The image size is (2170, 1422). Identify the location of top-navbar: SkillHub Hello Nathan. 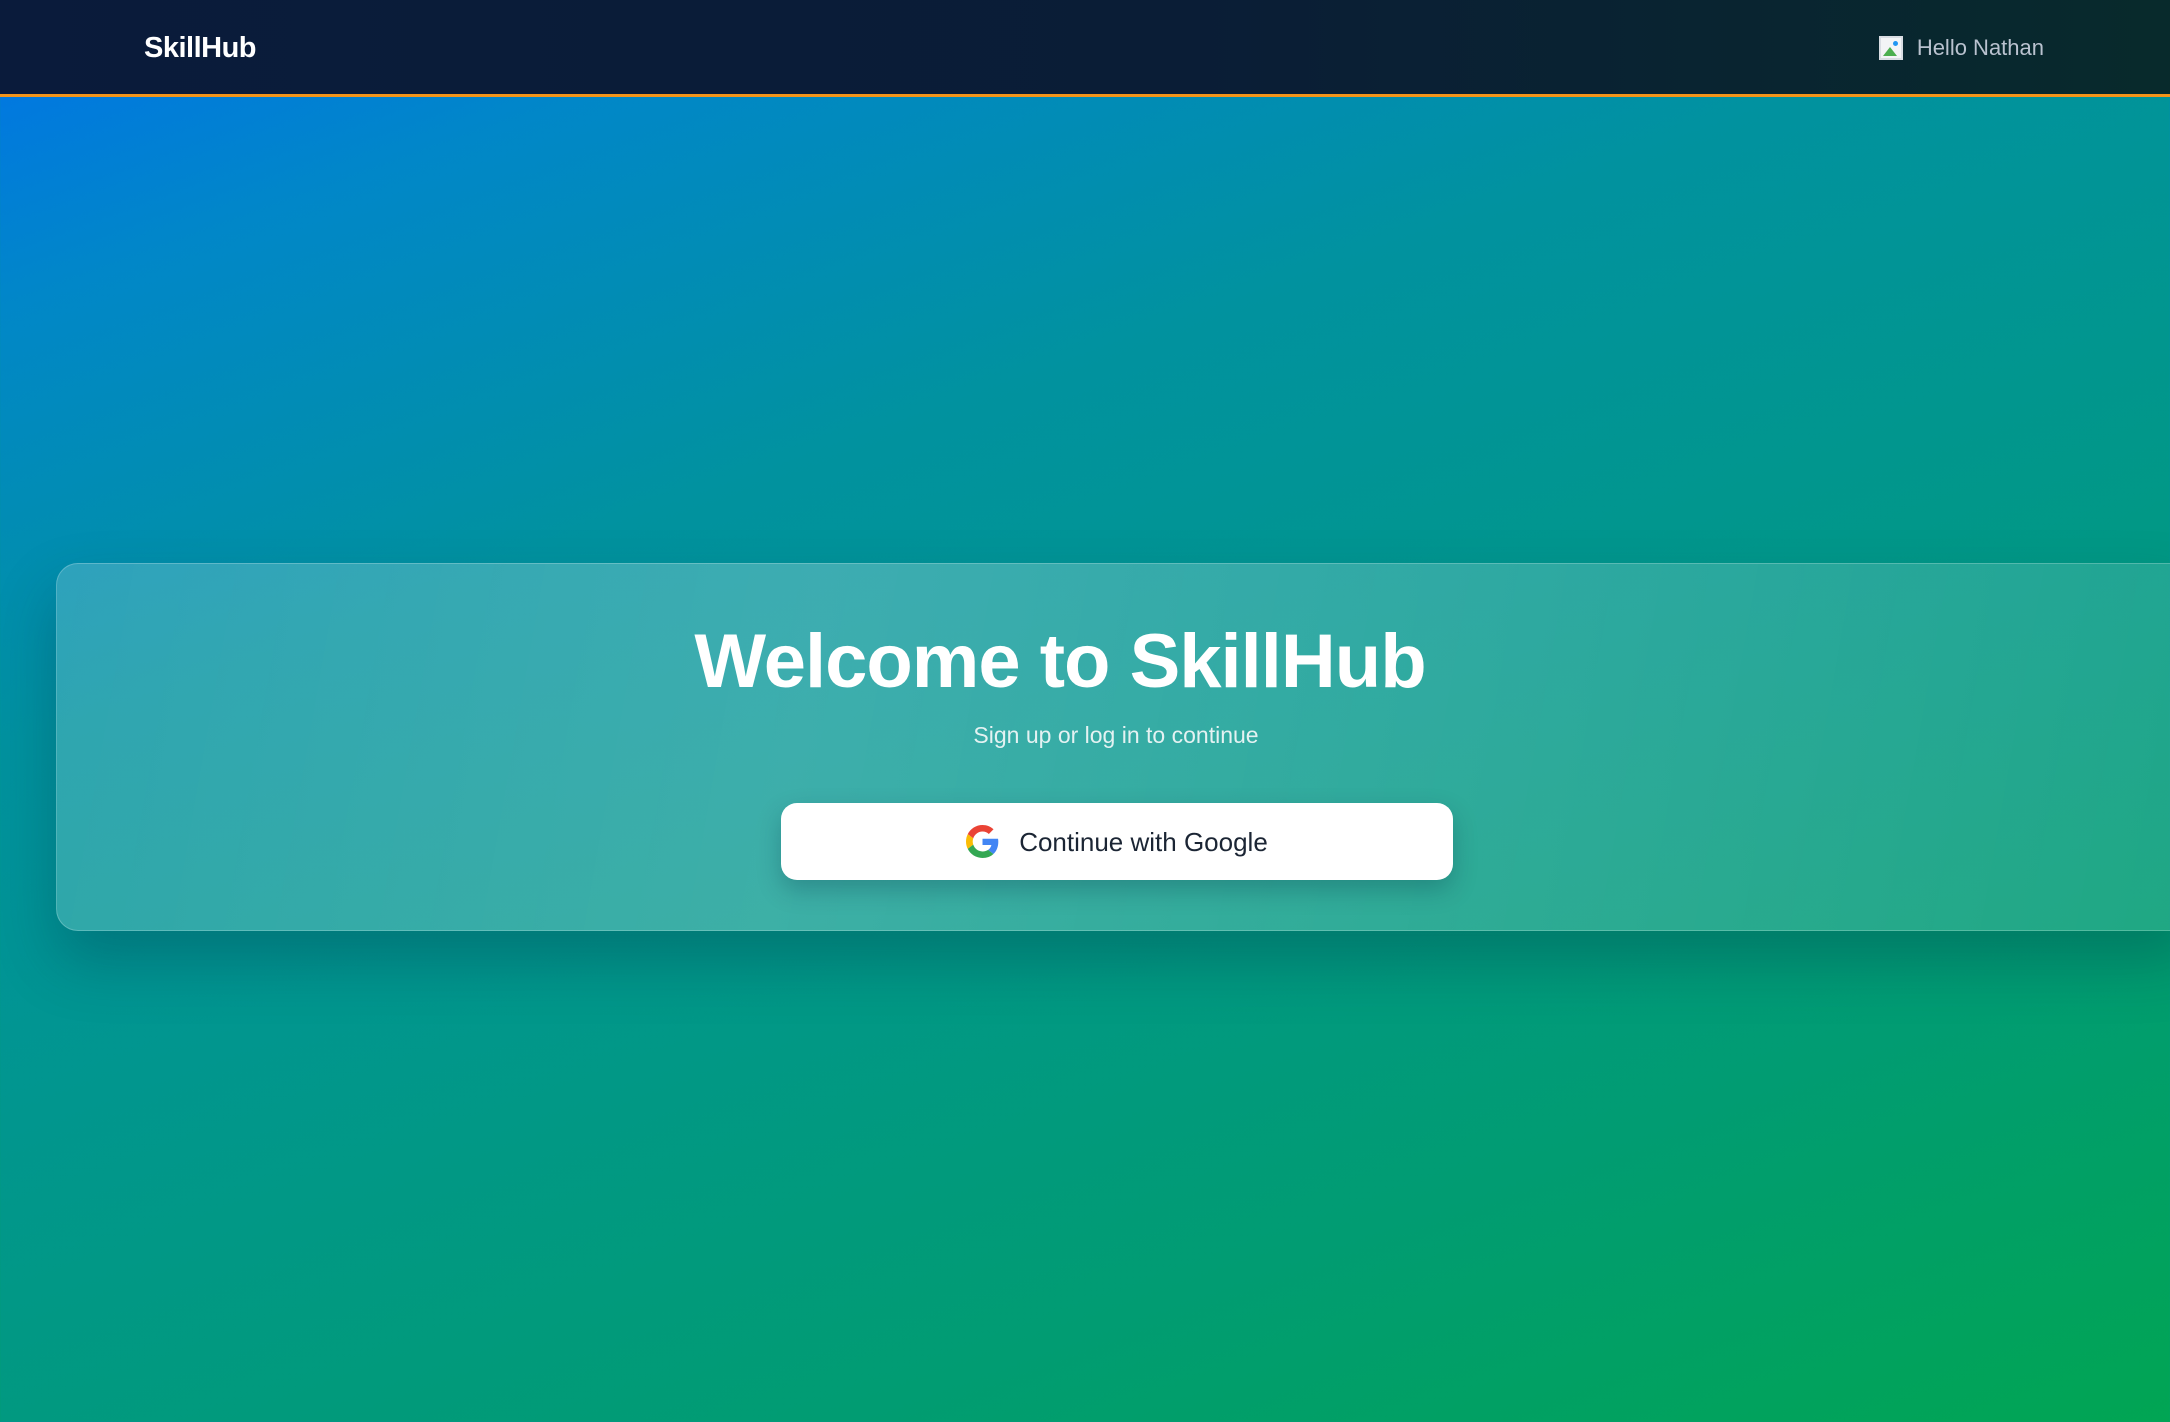
(1085, 48).